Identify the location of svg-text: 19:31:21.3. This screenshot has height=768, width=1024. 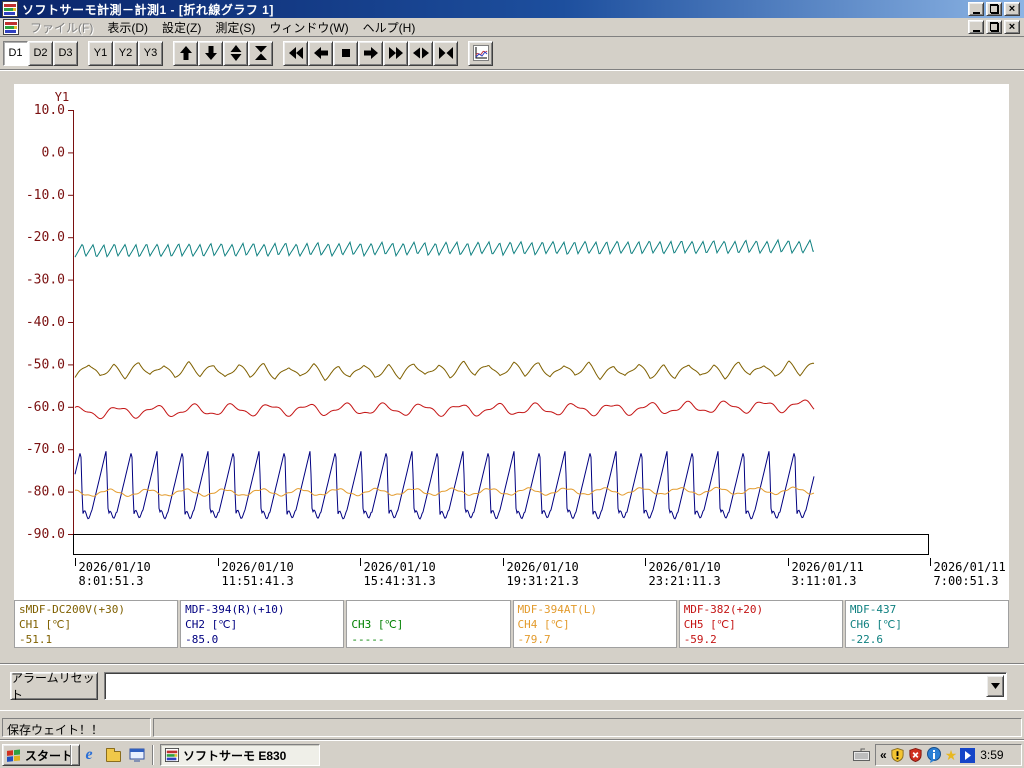
(543, 581).